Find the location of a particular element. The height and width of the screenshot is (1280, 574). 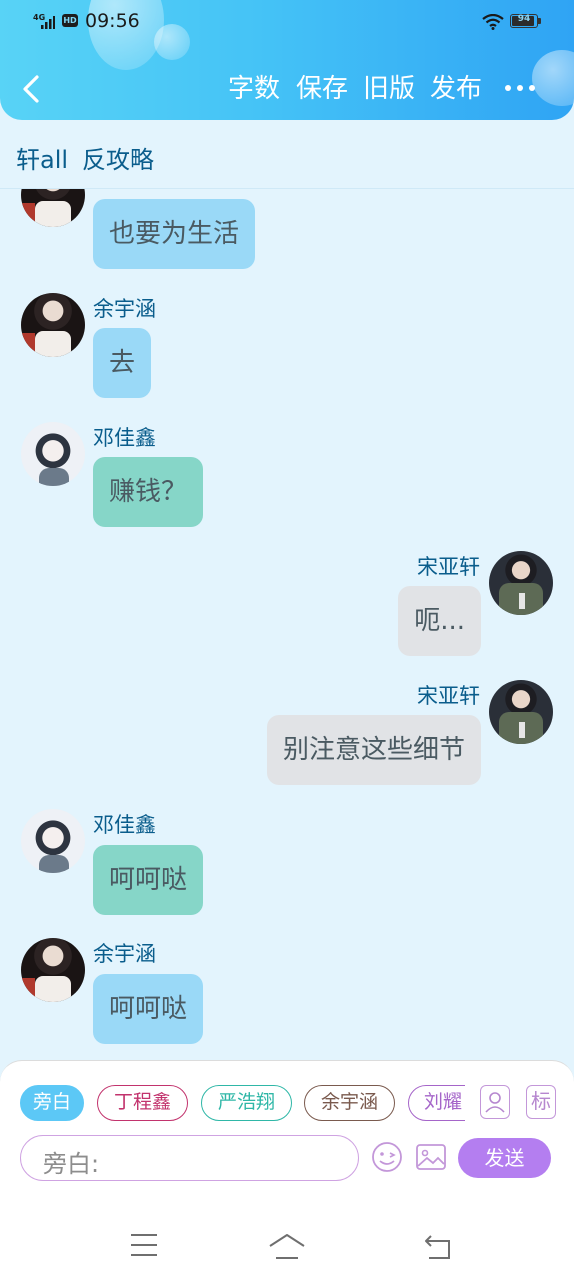

system-nav-bar is located at coordinates (287, 1246).